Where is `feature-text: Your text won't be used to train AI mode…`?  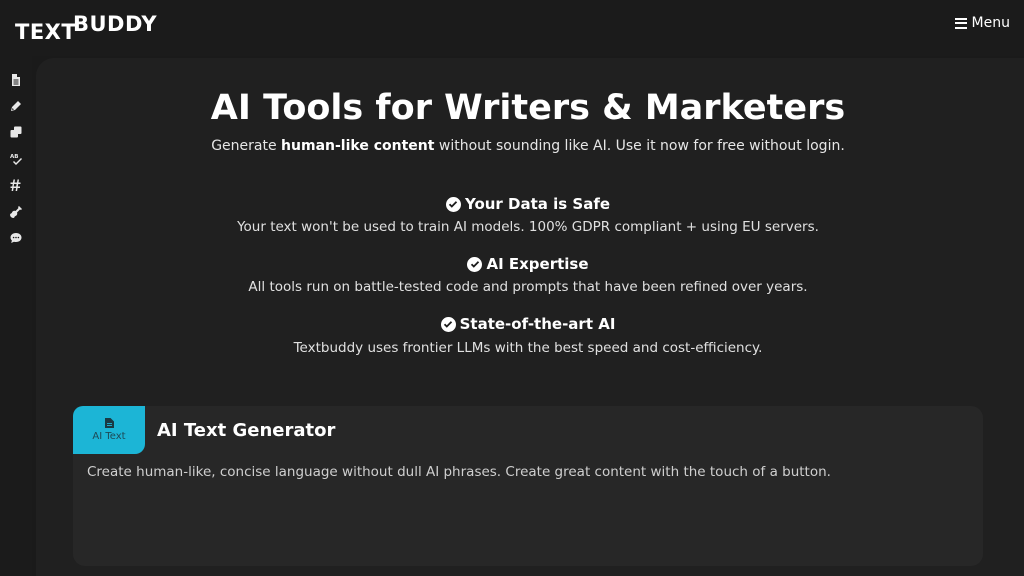
feature-text: Your text won't be used to train AI mode… is located at coordinates (528, 227).